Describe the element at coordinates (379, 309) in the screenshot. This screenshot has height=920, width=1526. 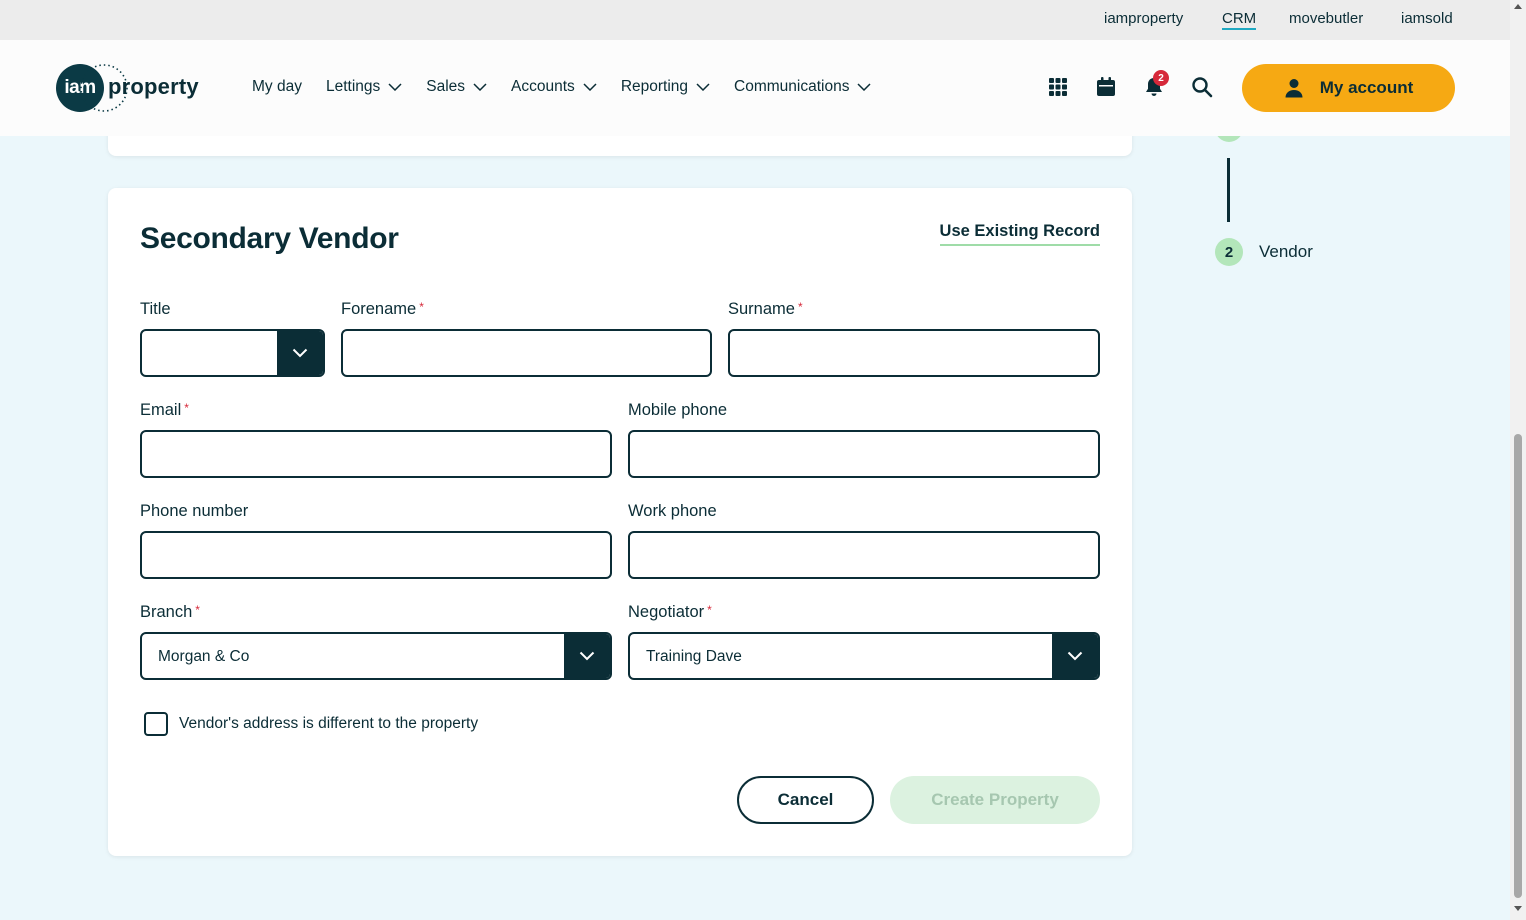
I see `label-text: Forename` at that location.